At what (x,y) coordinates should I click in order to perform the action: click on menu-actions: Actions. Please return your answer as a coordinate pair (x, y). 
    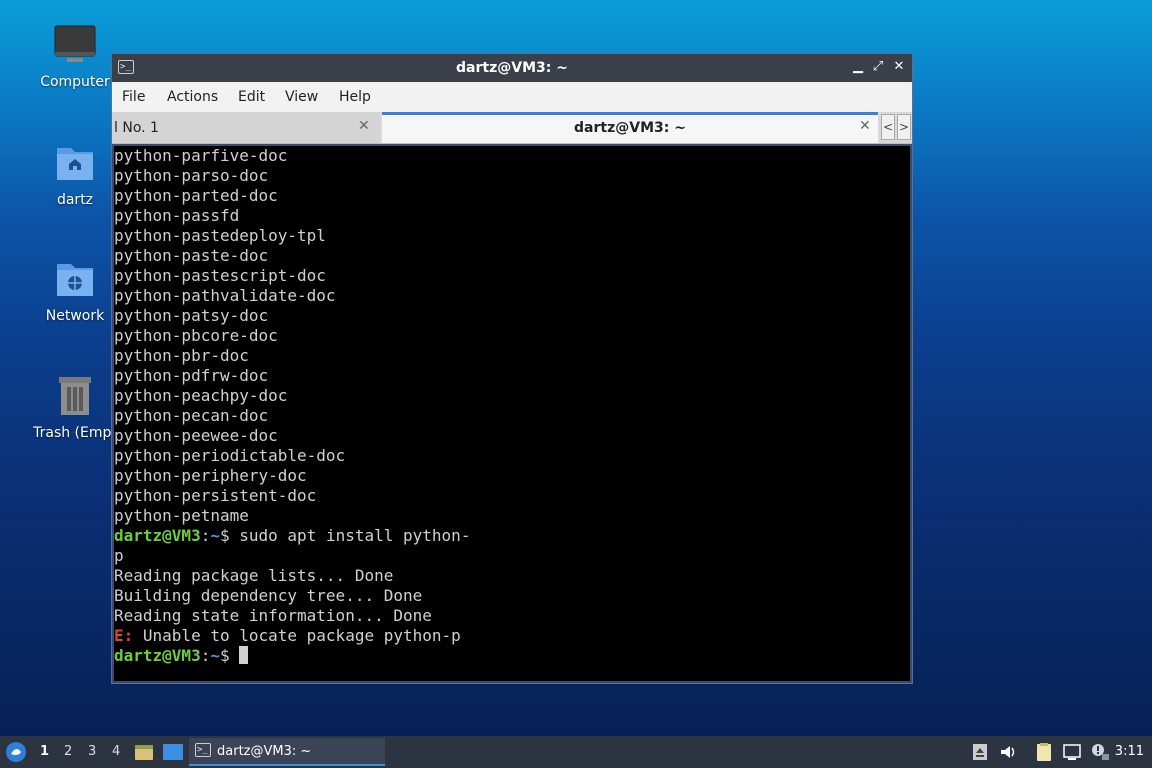
    Looking at the image, I should click on (192, 97).